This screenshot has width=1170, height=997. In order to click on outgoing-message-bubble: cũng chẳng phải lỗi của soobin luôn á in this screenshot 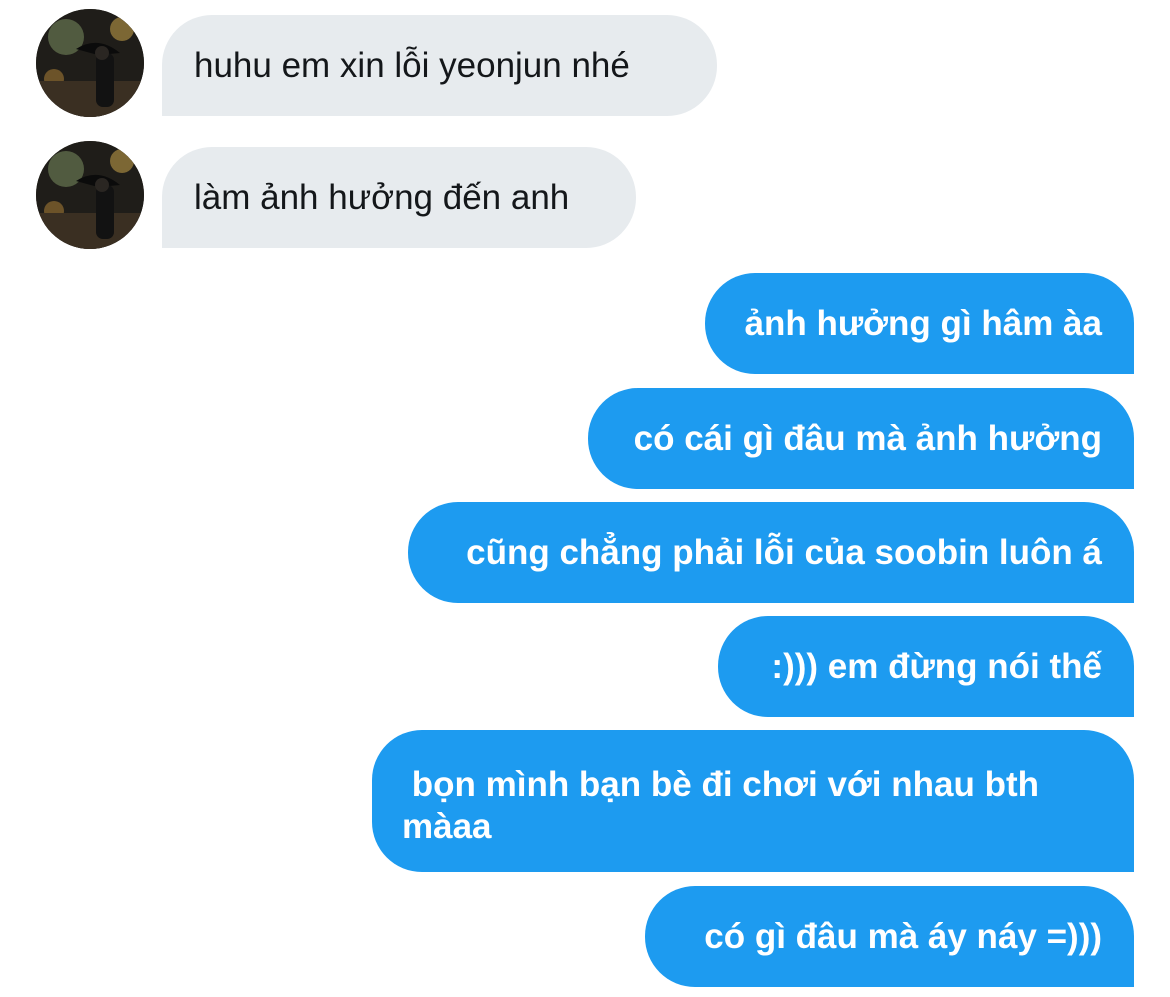, I will do `click(771, 552)`.